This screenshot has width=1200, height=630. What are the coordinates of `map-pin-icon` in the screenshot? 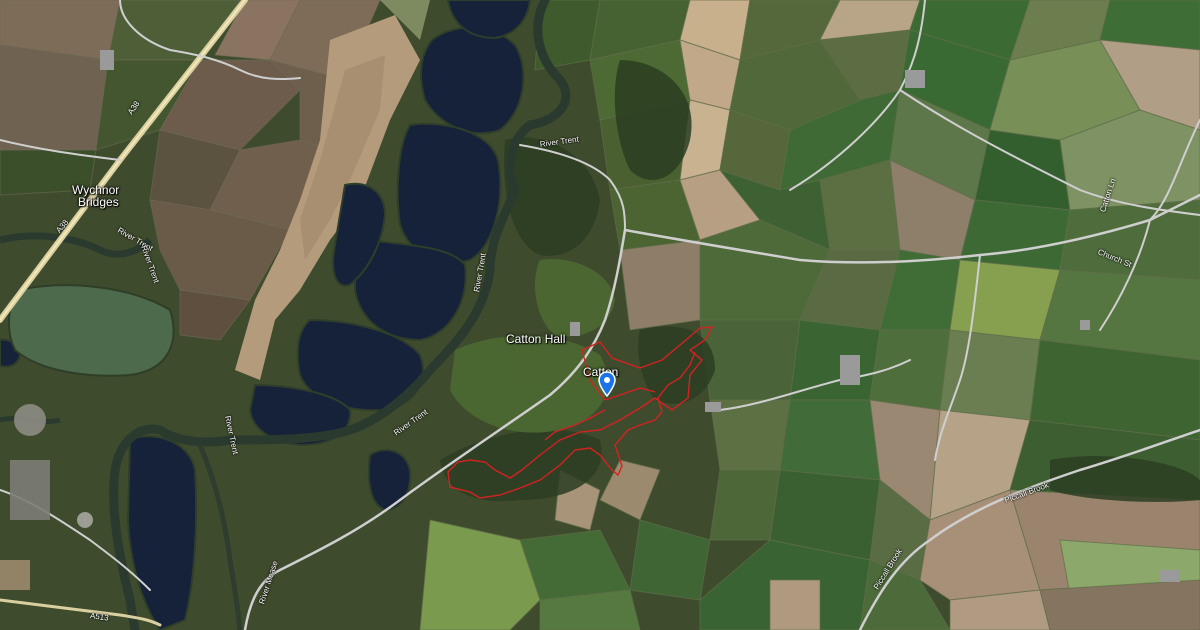 It's located at (607, 384).